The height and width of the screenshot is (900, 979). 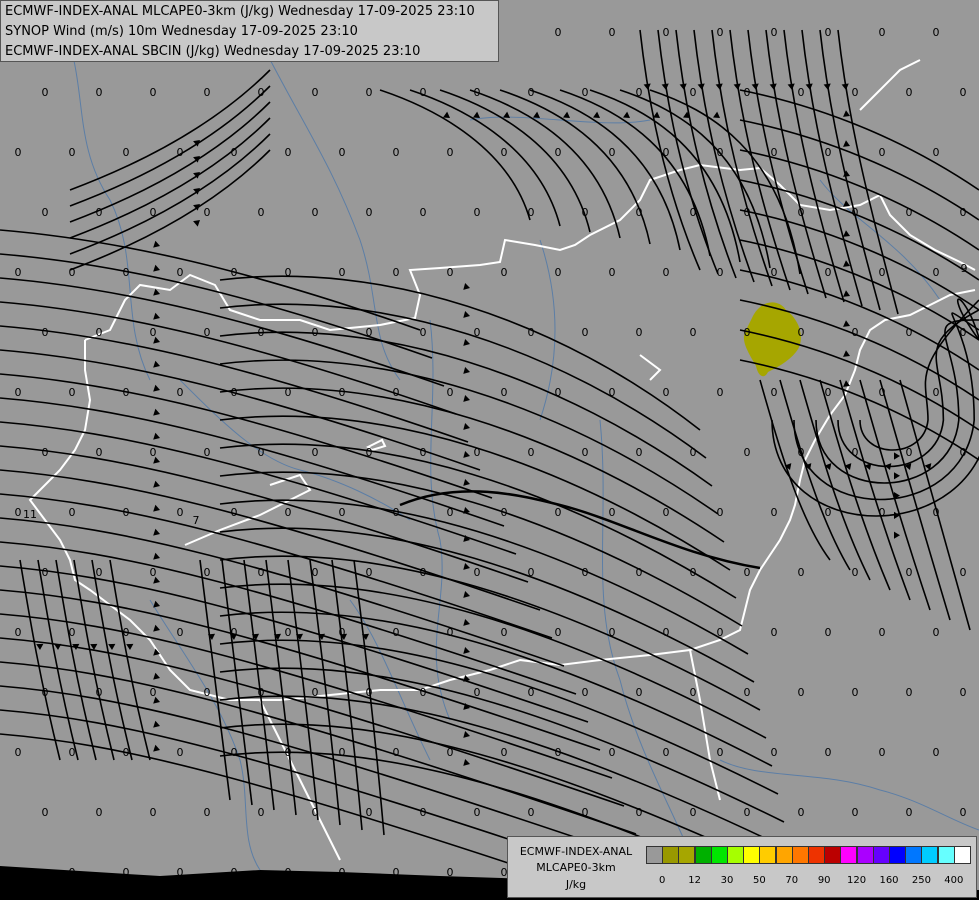 What do you see at coordinates (576, 851) in the screenshot?
I see `legend-title: ECMWF-INDEX-ANAL` at bounding box center [576, 851].